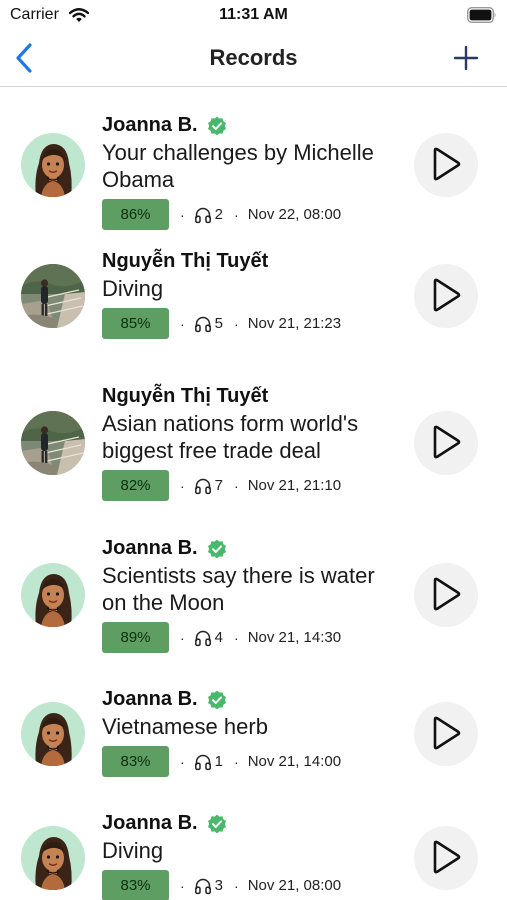 The image size is (507, 900). What do you see at coordinates (294, 485) in the screenshot?
I see `record-date: Nov 21, 21:10` at bounding box center [294, 485].